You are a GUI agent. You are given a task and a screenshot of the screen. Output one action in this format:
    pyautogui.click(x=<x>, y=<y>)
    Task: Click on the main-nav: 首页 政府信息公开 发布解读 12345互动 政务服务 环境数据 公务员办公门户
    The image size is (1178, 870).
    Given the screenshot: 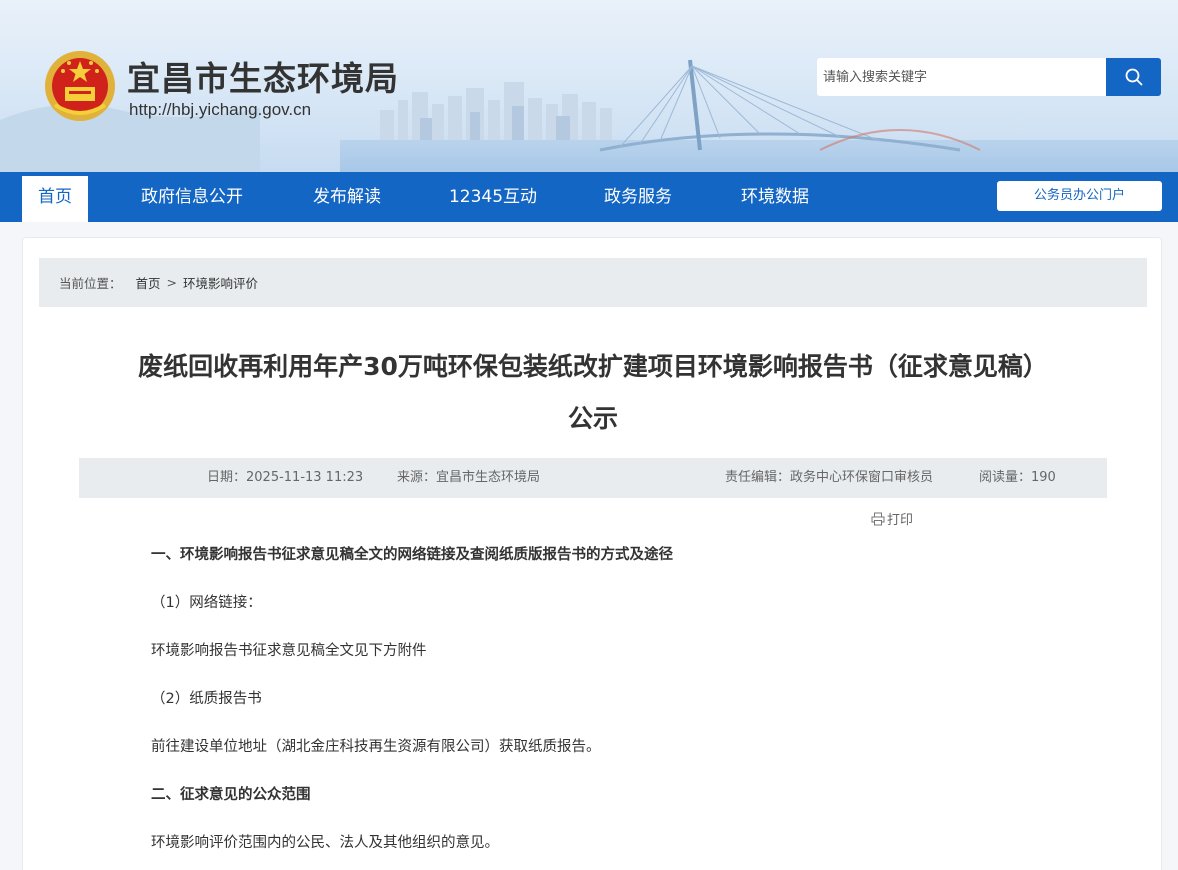 What is the action you would take?
    pyautogui.click(x=589, y=197)
    